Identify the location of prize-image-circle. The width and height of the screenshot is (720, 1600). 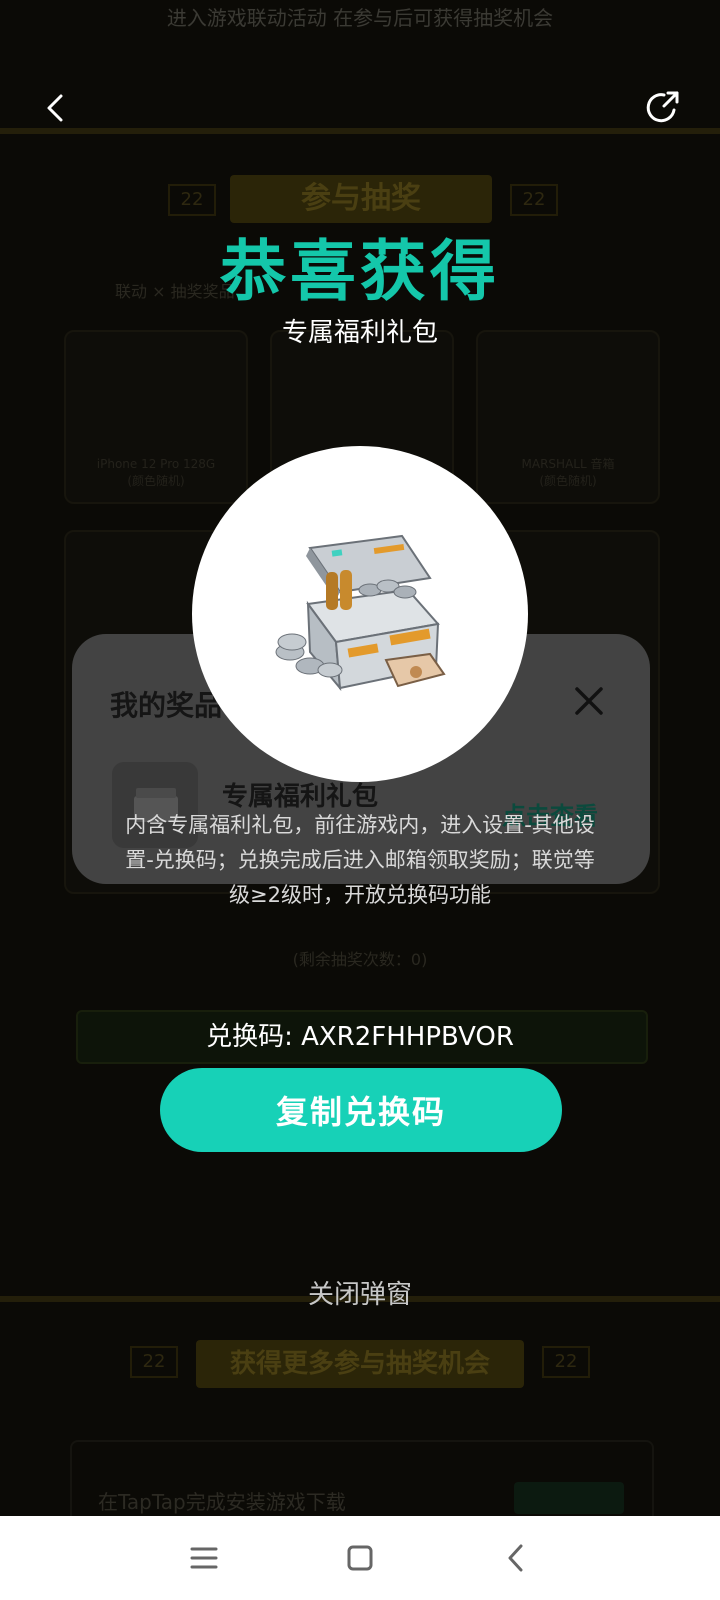
(360, 614).